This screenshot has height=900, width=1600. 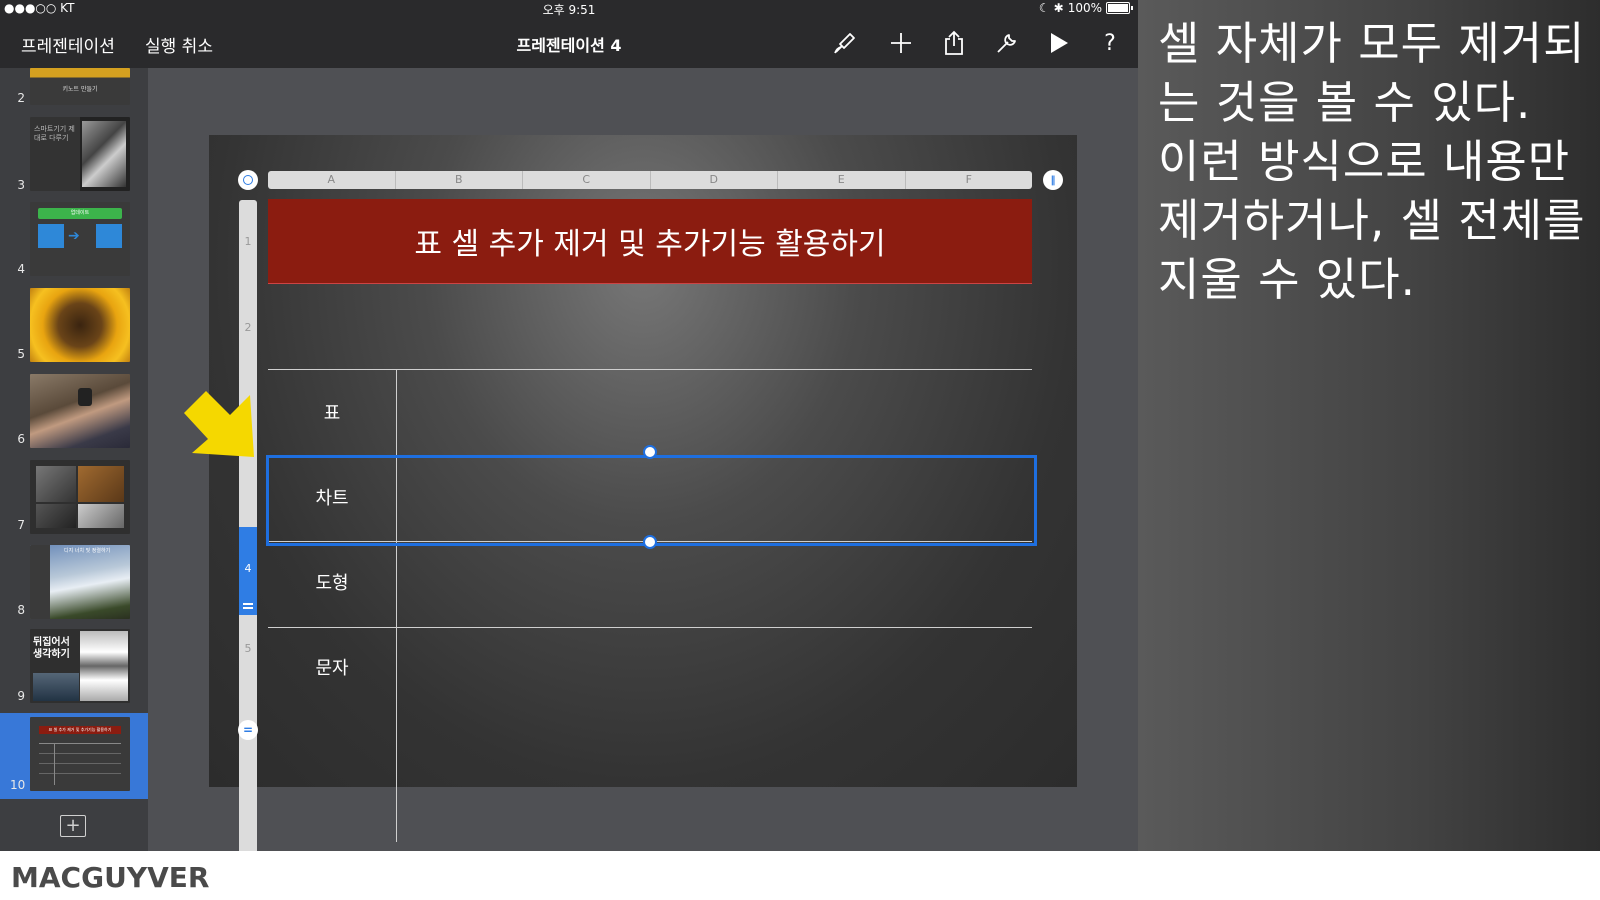 I want to click on slide-number: 2, so click(x=21, y=98).